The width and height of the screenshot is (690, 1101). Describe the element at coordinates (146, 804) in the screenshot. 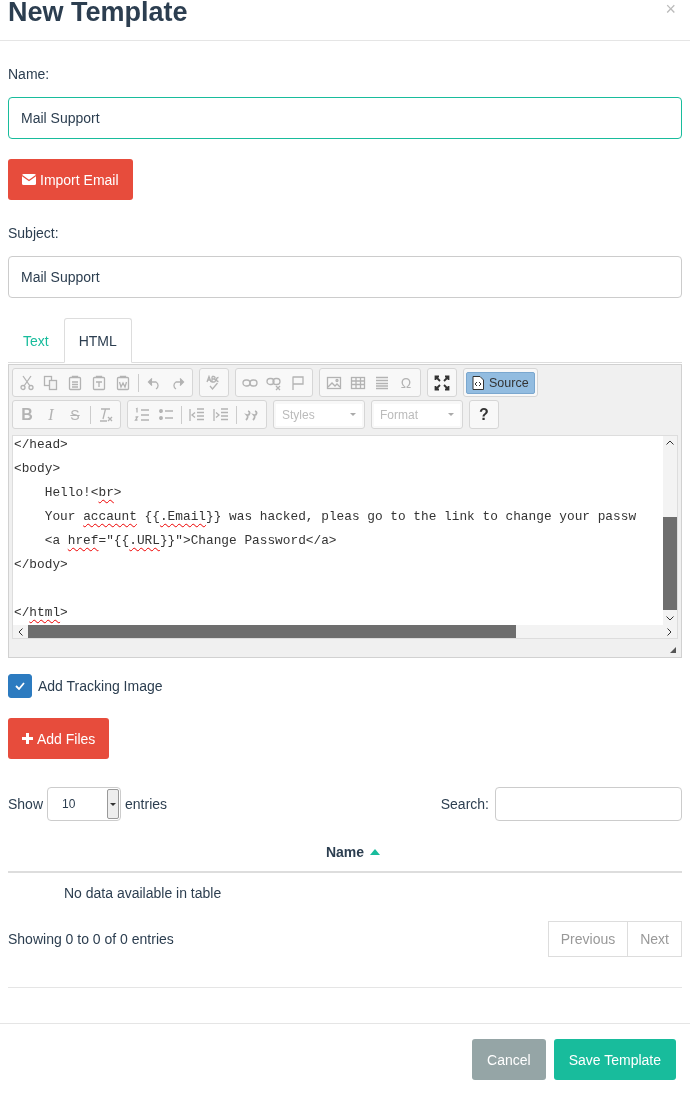

I see `entries-label: entries` at that location.